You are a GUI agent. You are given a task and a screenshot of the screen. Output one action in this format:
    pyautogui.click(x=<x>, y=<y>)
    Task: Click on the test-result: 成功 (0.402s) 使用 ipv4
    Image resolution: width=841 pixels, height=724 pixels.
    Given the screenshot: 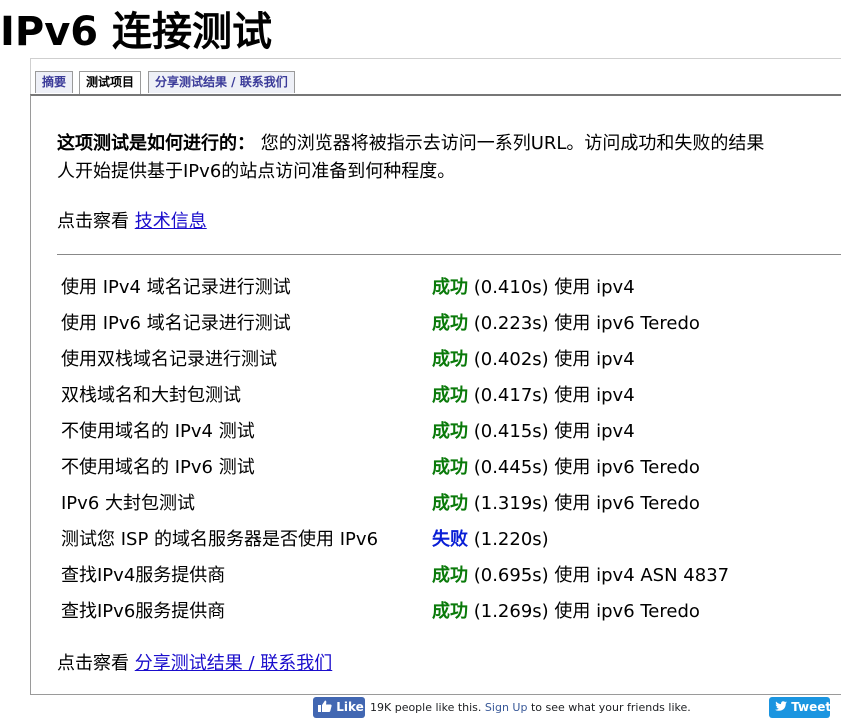 What is the action you would take?
    pyautogui.click(x=580, y=360)
    